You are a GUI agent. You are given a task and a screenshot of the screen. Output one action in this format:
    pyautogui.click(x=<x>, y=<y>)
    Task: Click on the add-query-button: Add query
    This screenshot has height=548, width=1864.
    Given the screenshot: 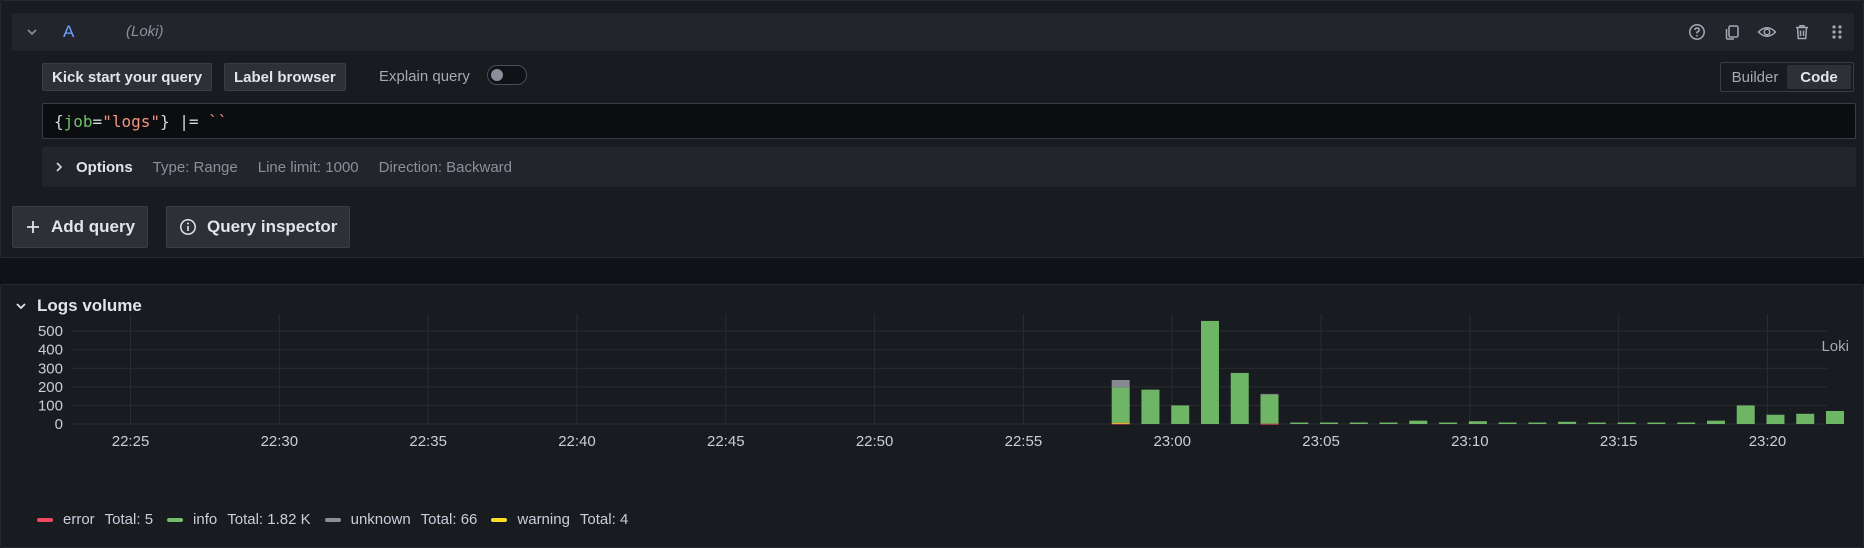 What is the action you would take?
    pyautogui.click(x=80, y=227)
    